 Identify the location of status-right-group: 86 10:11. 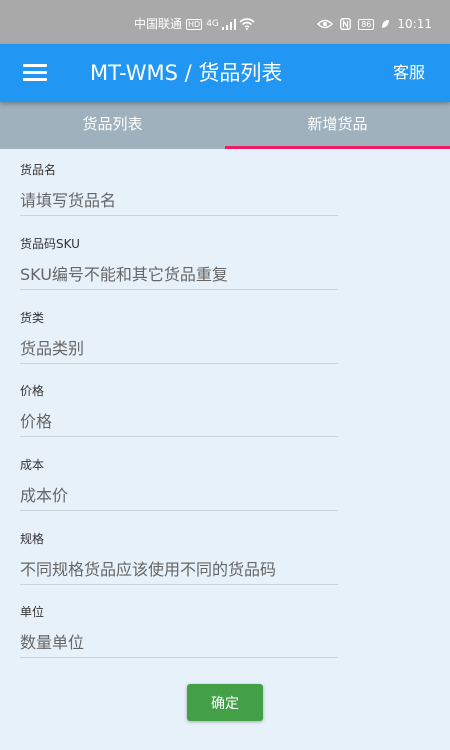
(374, 24).